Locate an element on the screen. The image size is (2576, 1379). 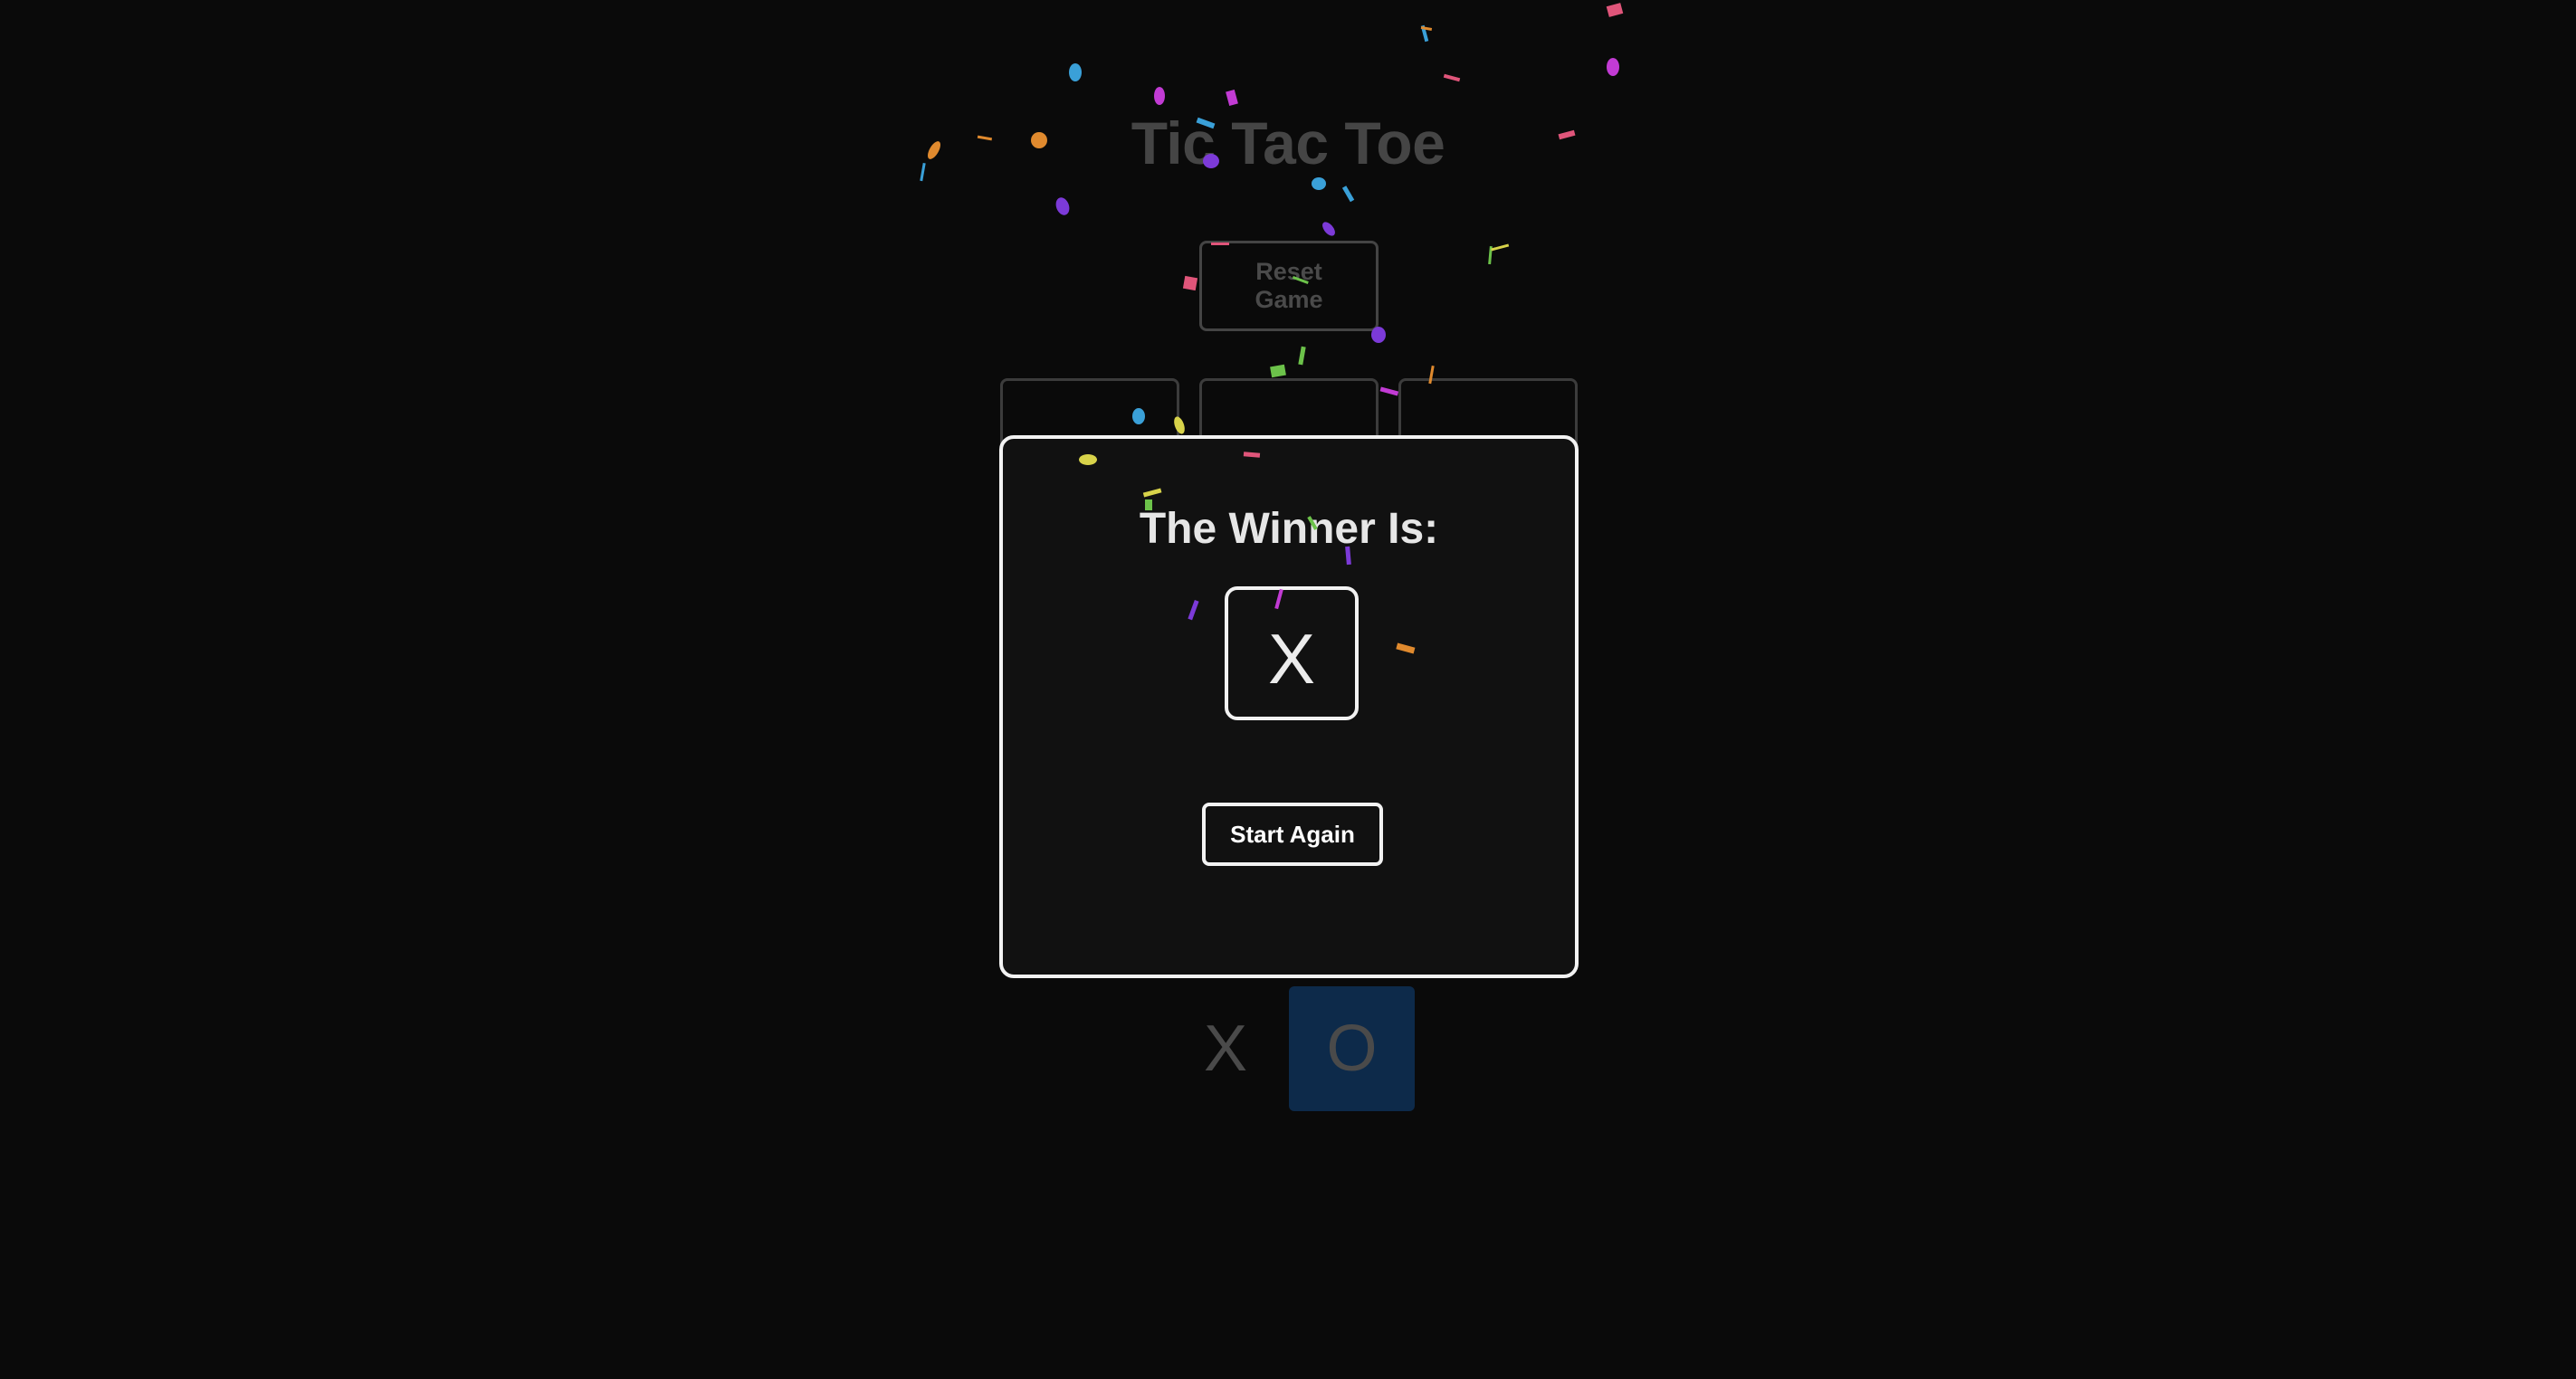
turn-indicator-o: O is located at coordinates (1352, 1048).